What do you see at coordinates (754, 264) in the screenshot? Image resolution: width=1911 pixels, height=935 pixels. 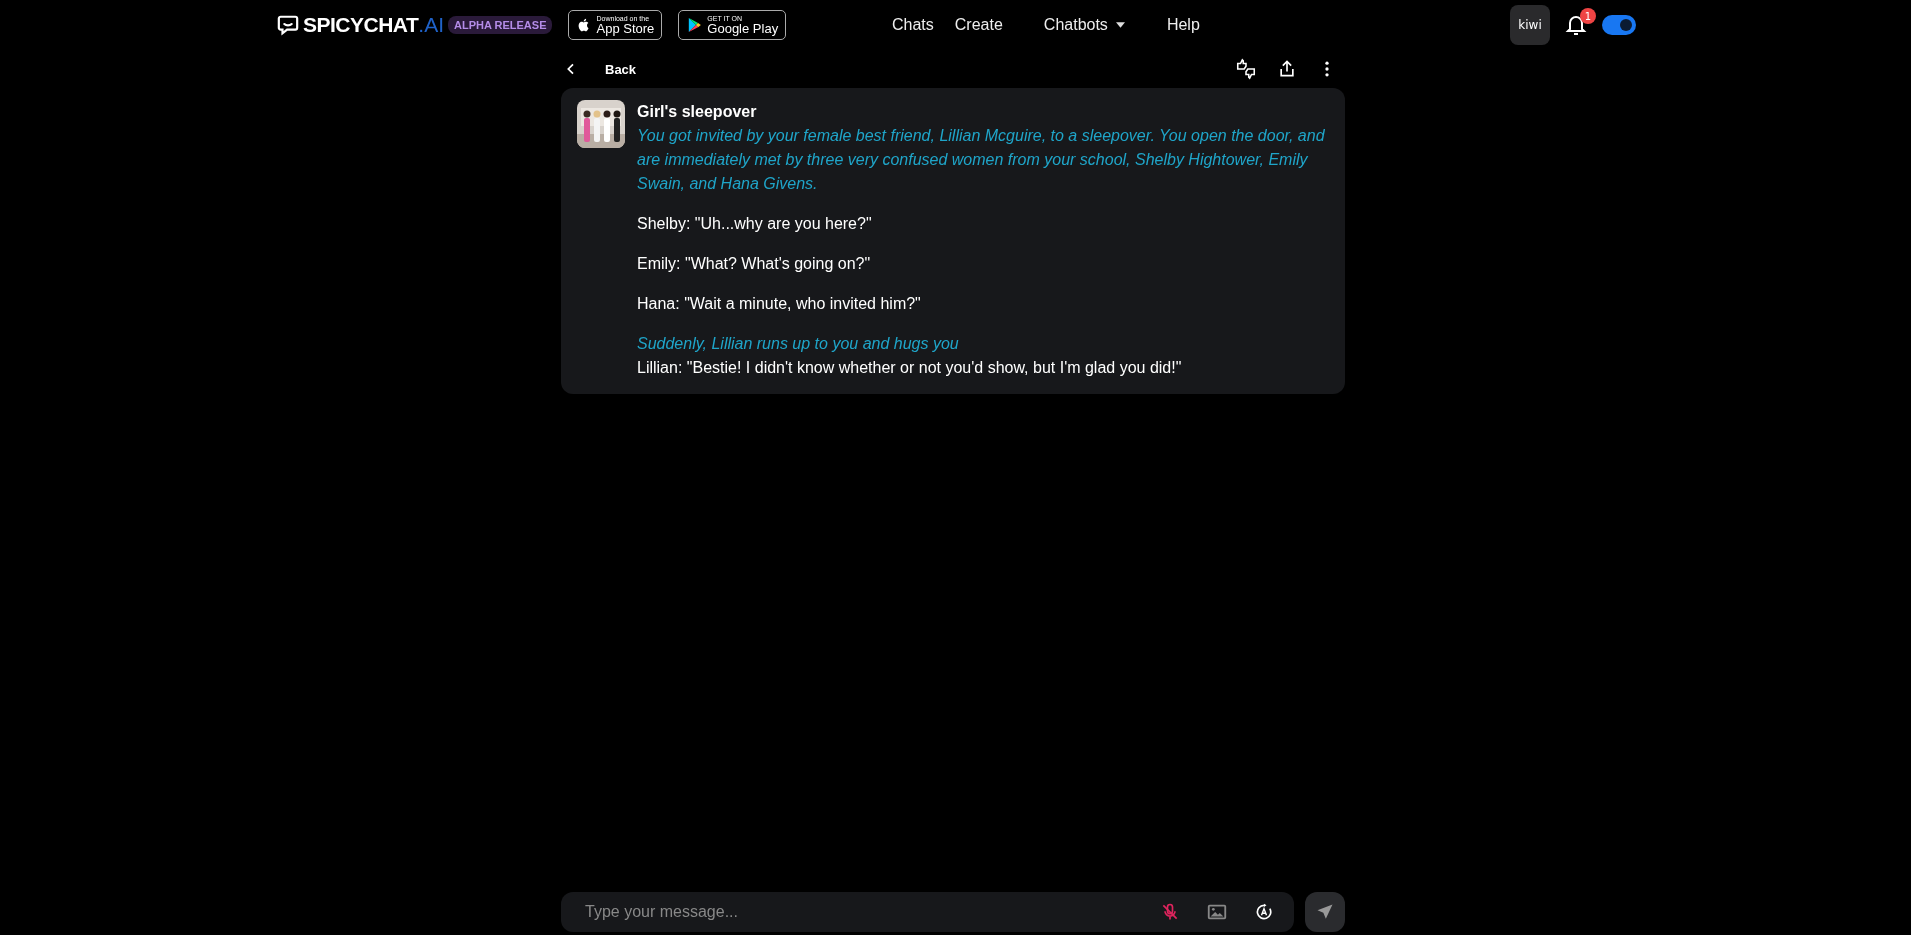 I see `dialogue-text: Emily: "What? What's going on?"` at bounding box center [754, 264].